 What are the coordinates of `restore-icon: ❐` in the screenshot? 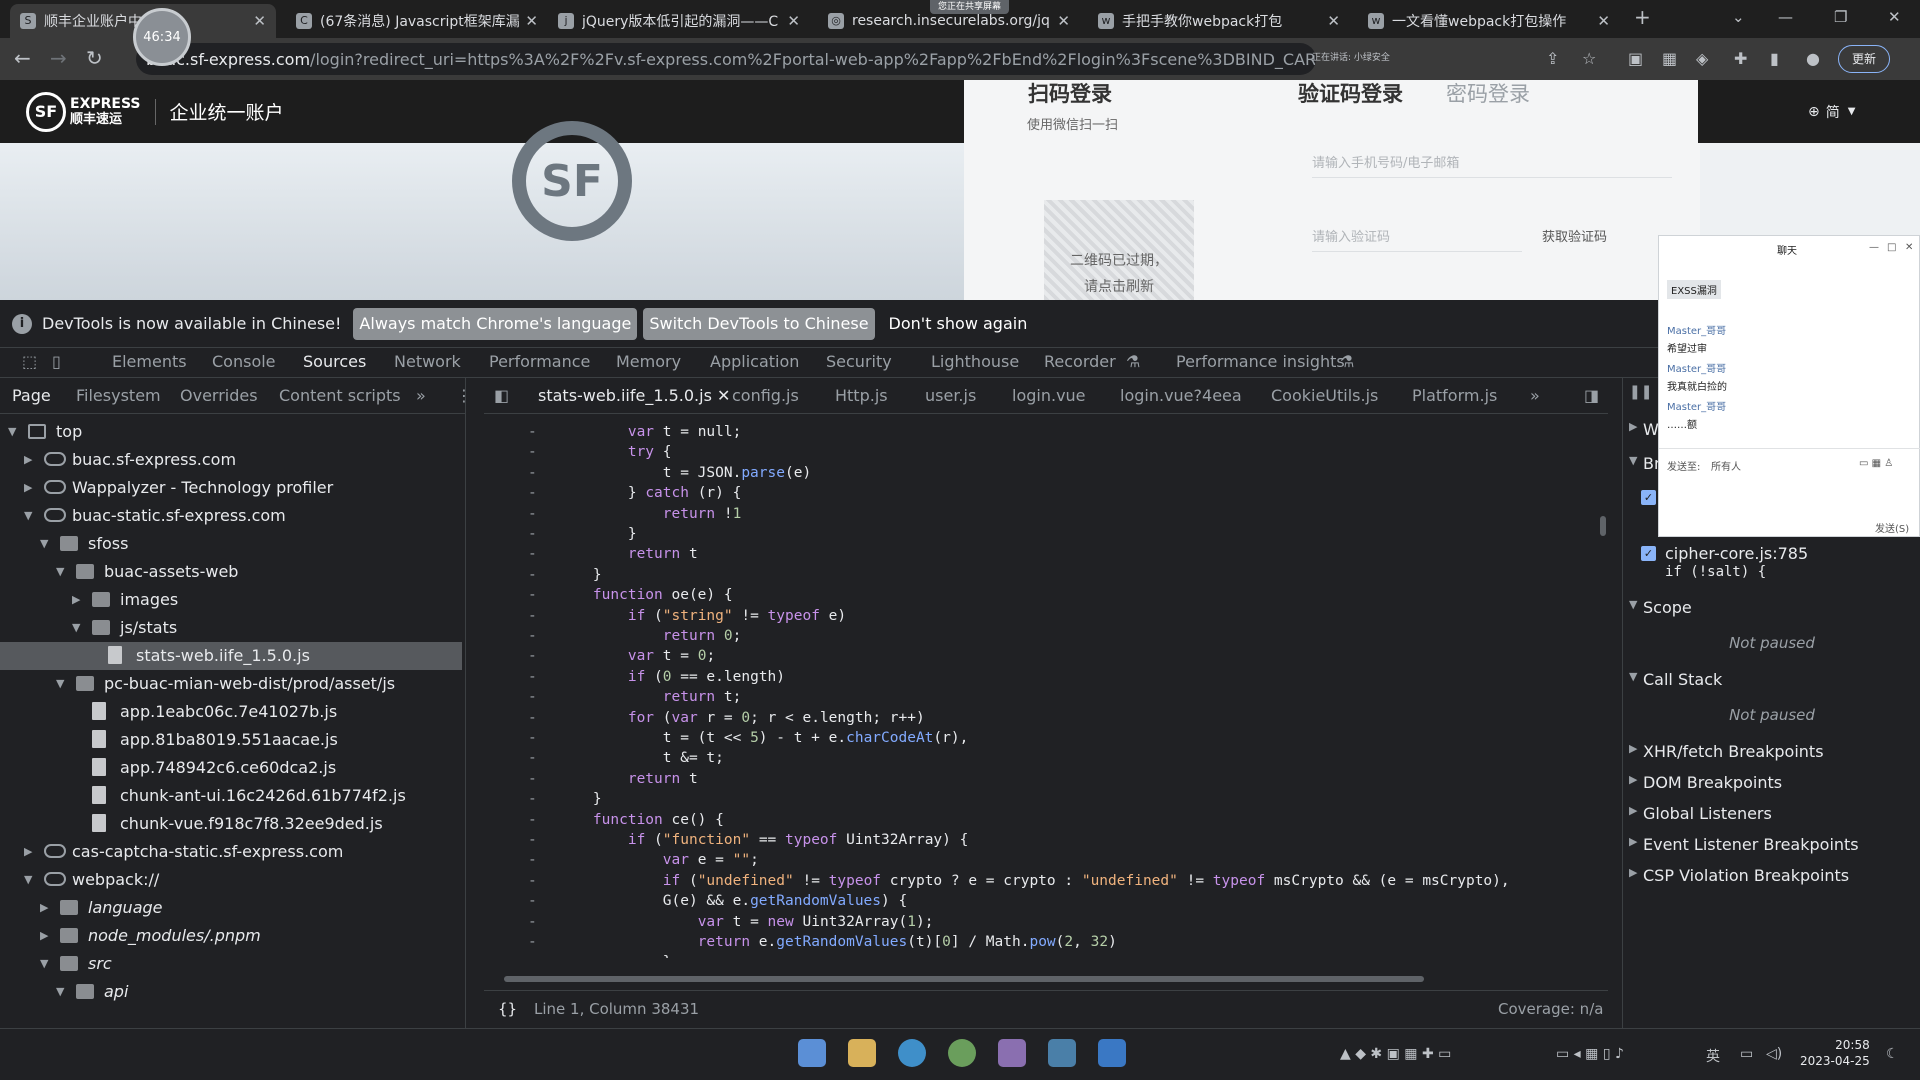 It's located at (1840, 17).